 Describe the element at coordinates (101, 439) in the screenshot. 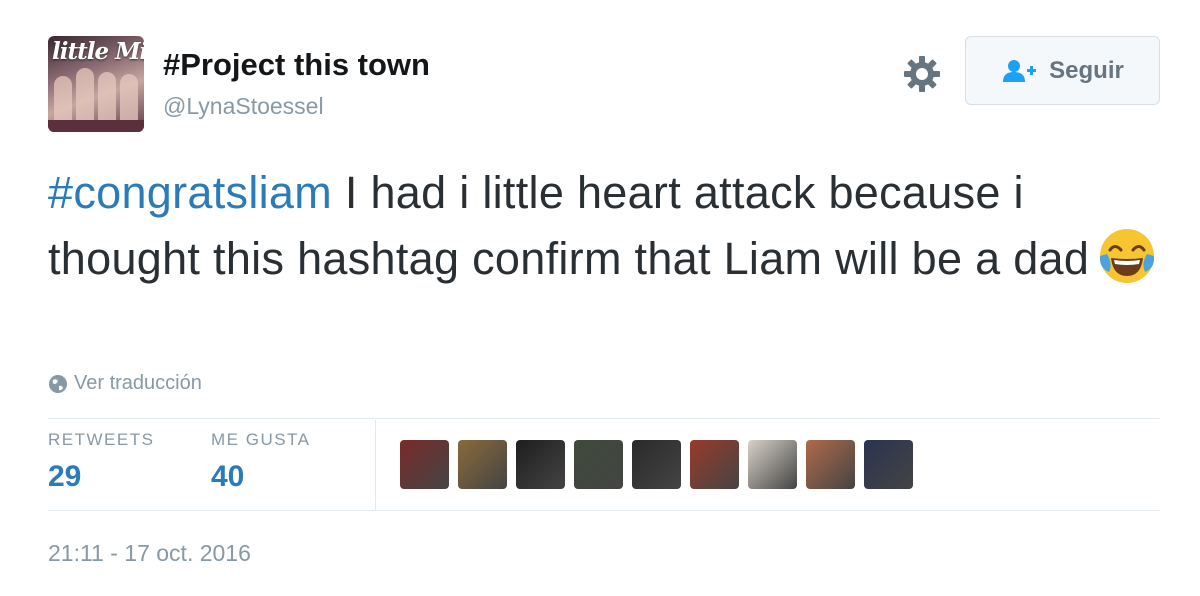

I see `retweets-label: RETWEETS` at that location.